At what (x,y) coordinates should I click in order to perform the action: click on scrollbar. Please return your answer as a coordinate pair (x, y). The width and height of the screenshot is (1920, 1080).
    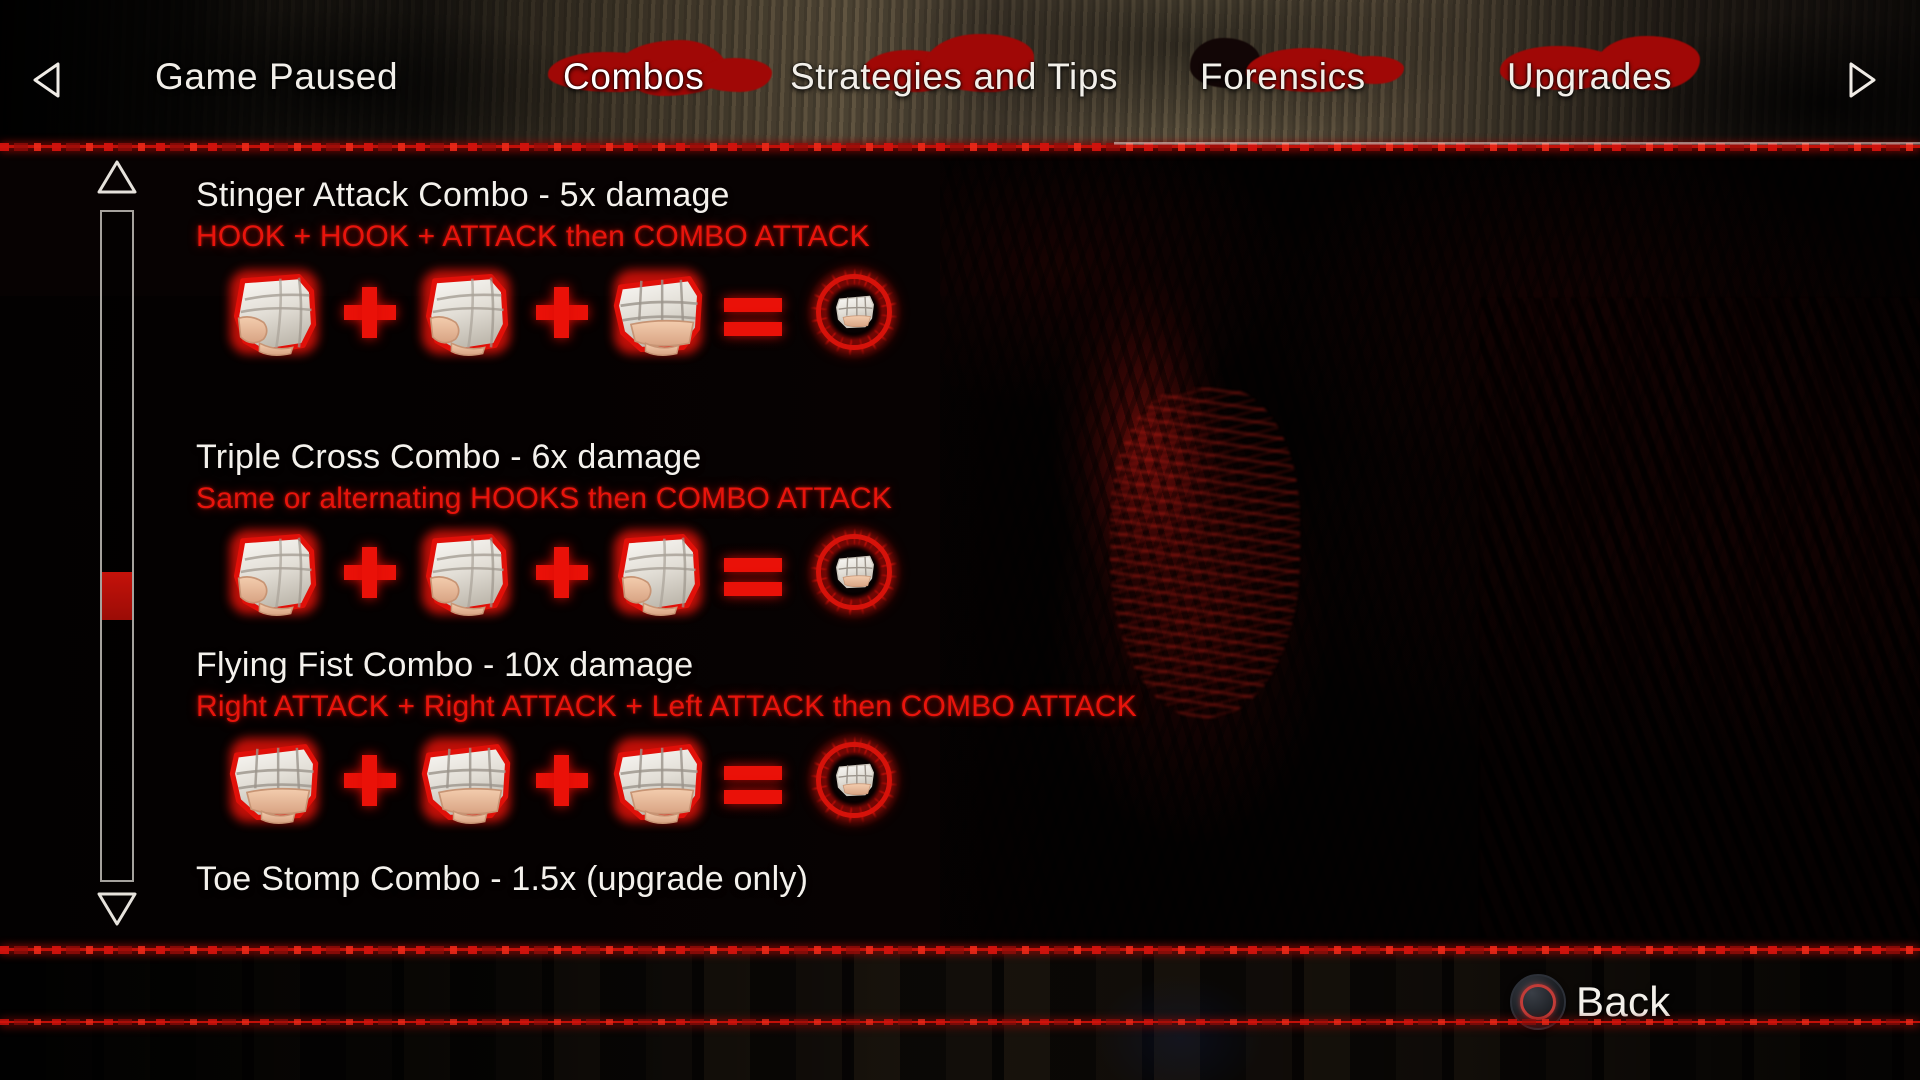
    Looking at the image, I should click on (116, 543).